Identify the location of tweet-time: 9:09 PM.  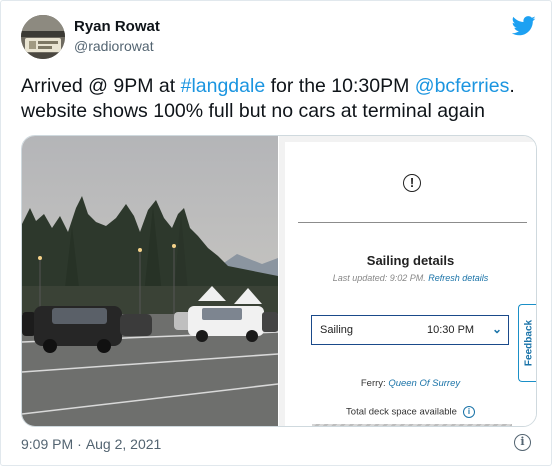
(47, 444).